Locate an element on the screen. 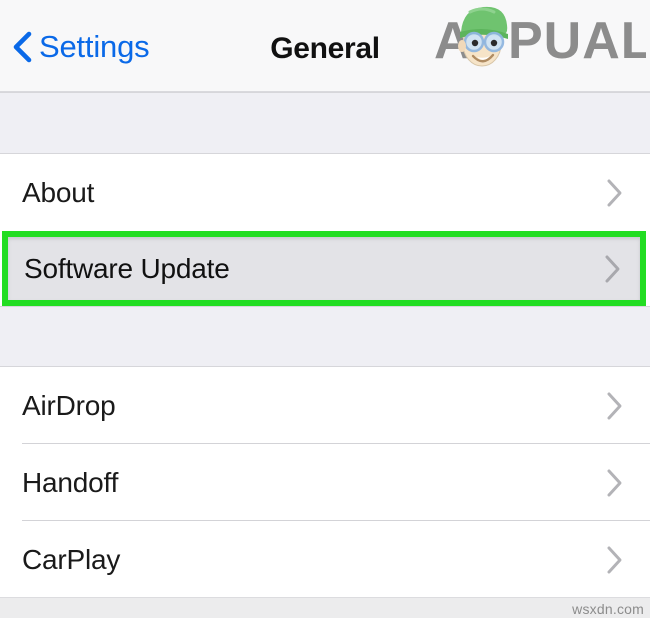 The height and width of the screenshot is (619, 650). list-item-label: AirDrop is located at coordinates (69, 405).